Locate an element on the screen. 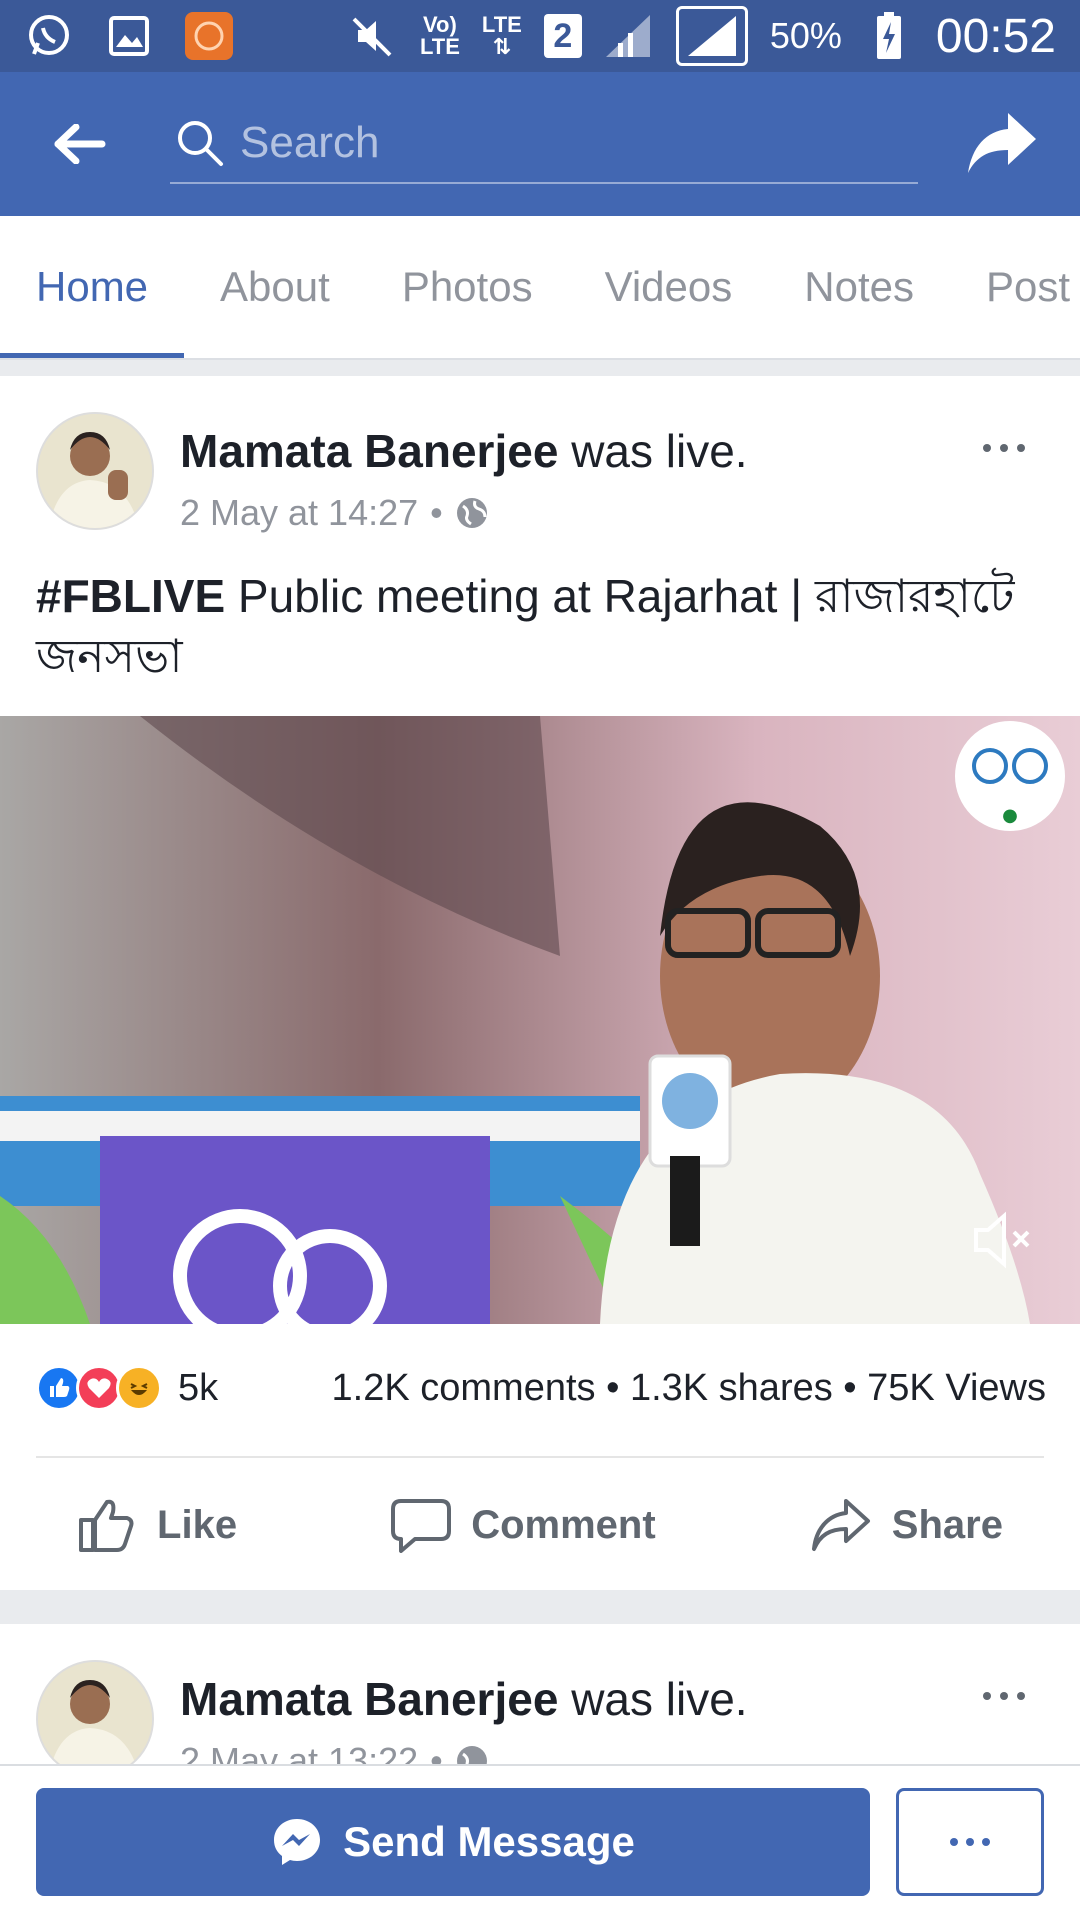 Image resolution: width=1080 pixels, height=1920 pixels. divider is located at coordinates (540, 1457).